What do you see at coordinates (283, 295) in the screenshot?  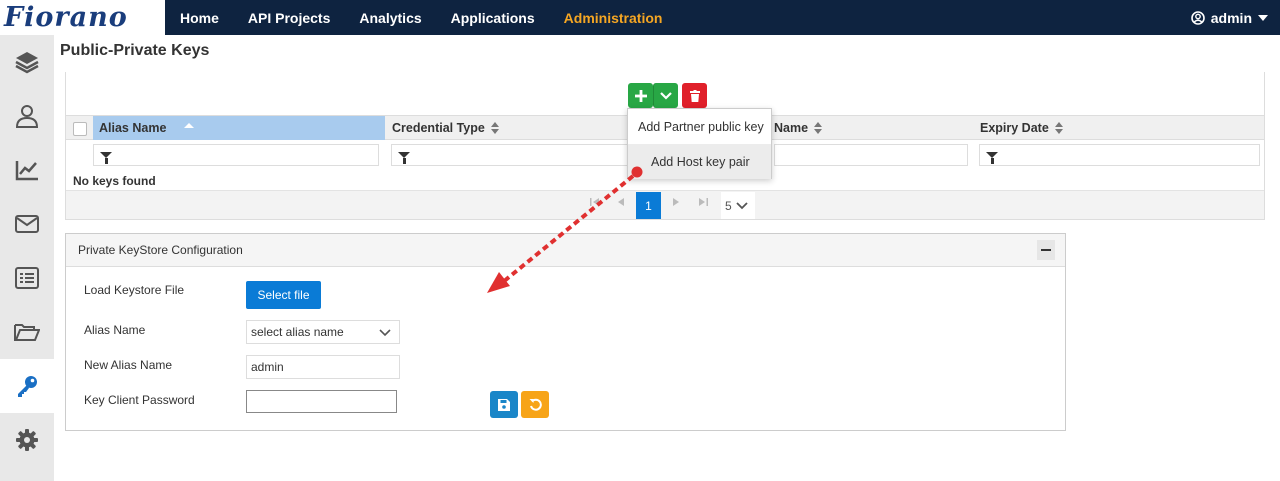 I see `select-file-button: Select file` at bounding box center [283, 295].